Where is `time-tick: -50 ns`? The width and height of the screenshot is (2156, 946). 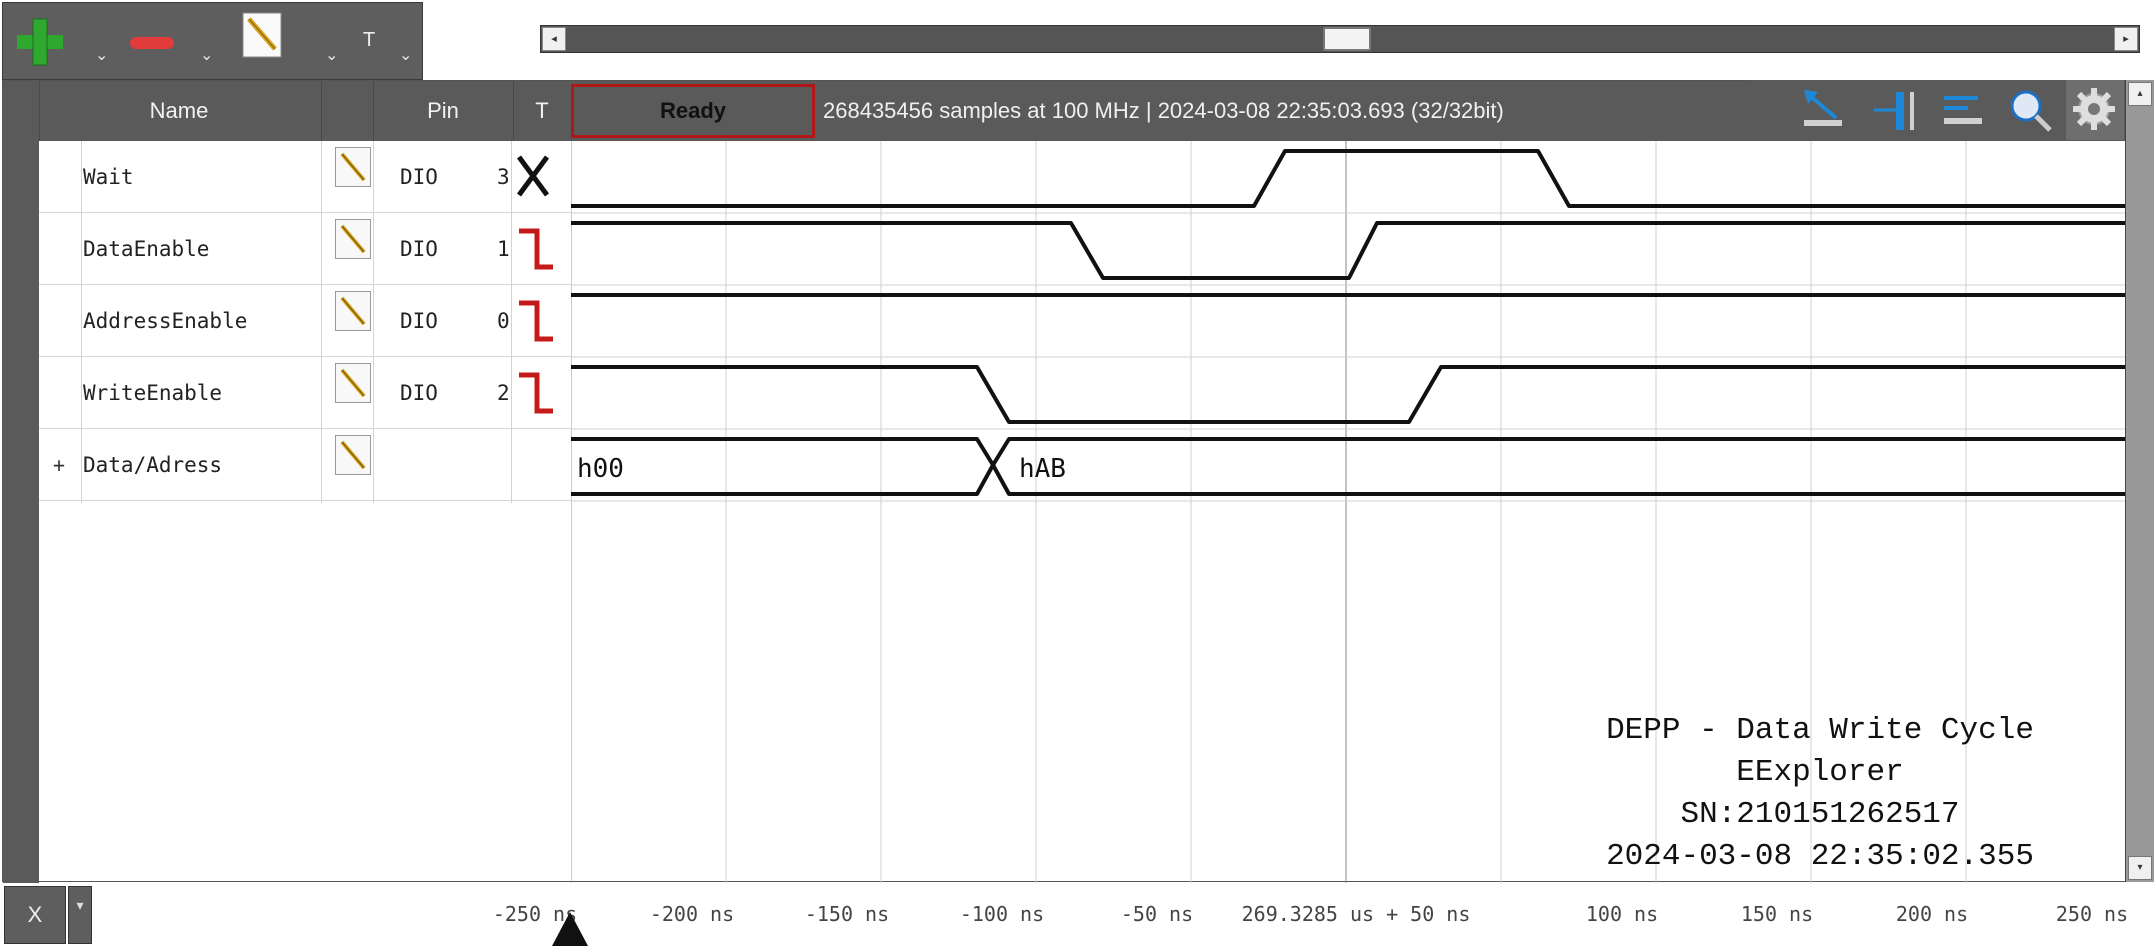 time-tick: -50 ns is located at coordinates (1157, 914).